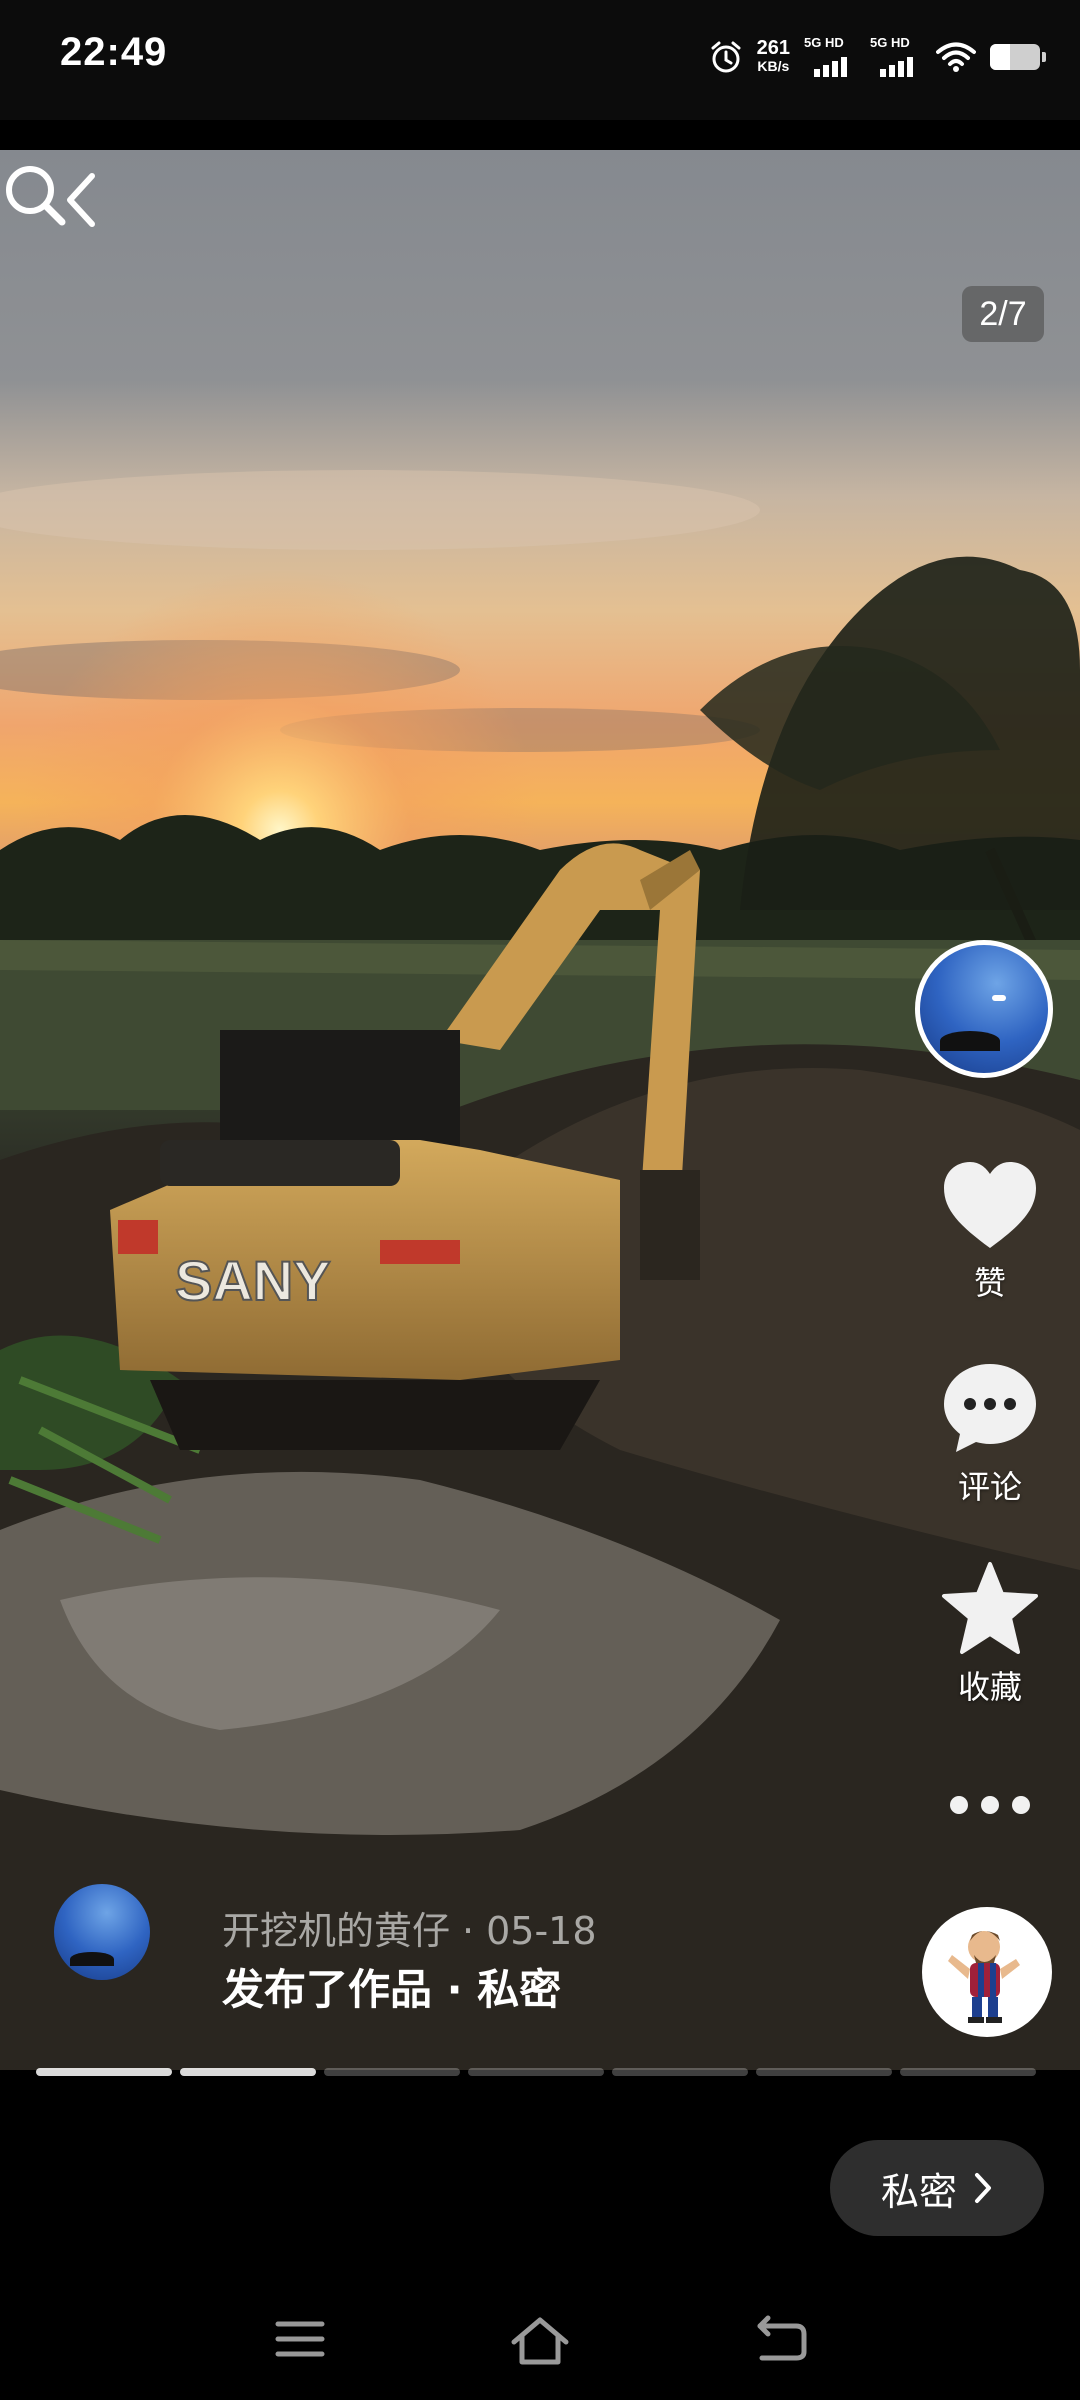  What do you see at coordinates (35, 195) in the screenshot?
I see `search-icon` at bounding box center [35, 195].